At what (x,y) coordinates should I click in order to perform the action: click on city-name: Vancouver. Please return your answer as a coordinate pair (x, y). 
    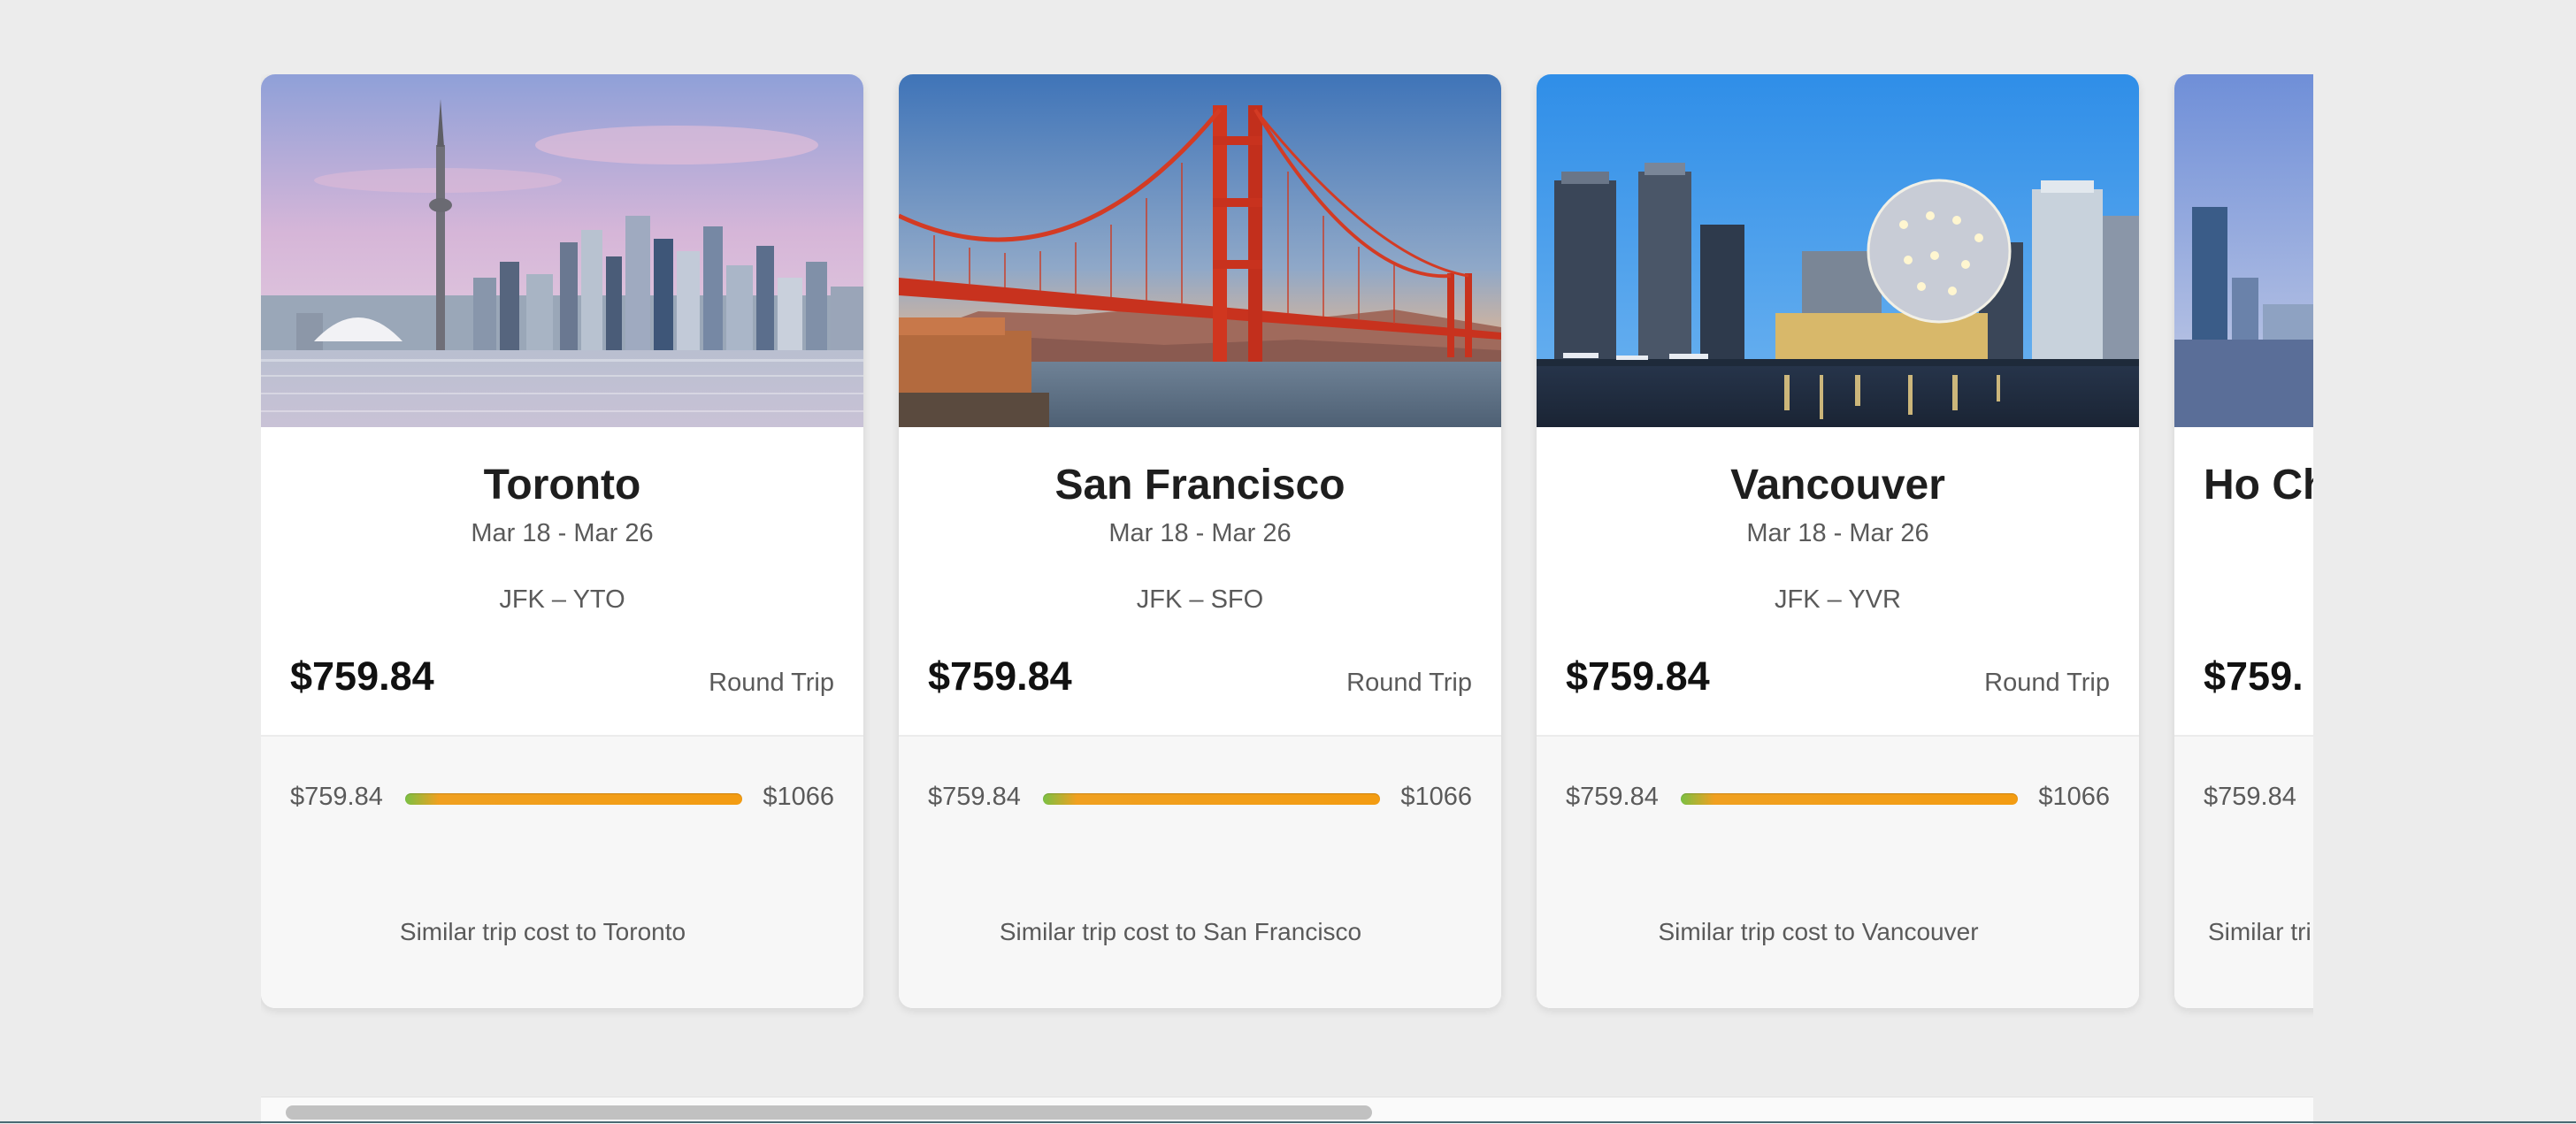
    Looking at the image, I should click on (1837, 485).